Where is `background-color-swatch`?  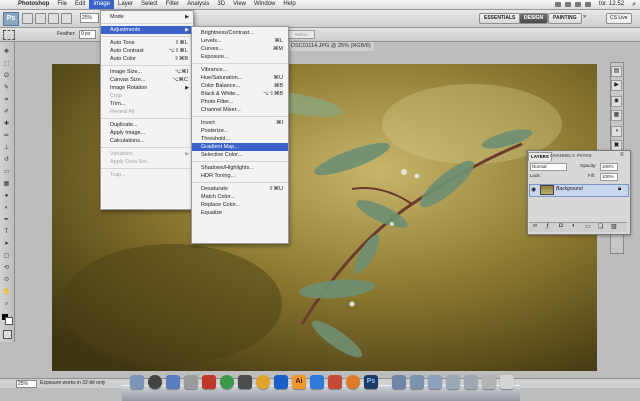 background-color-swatch is located at coordinates (9, 321).